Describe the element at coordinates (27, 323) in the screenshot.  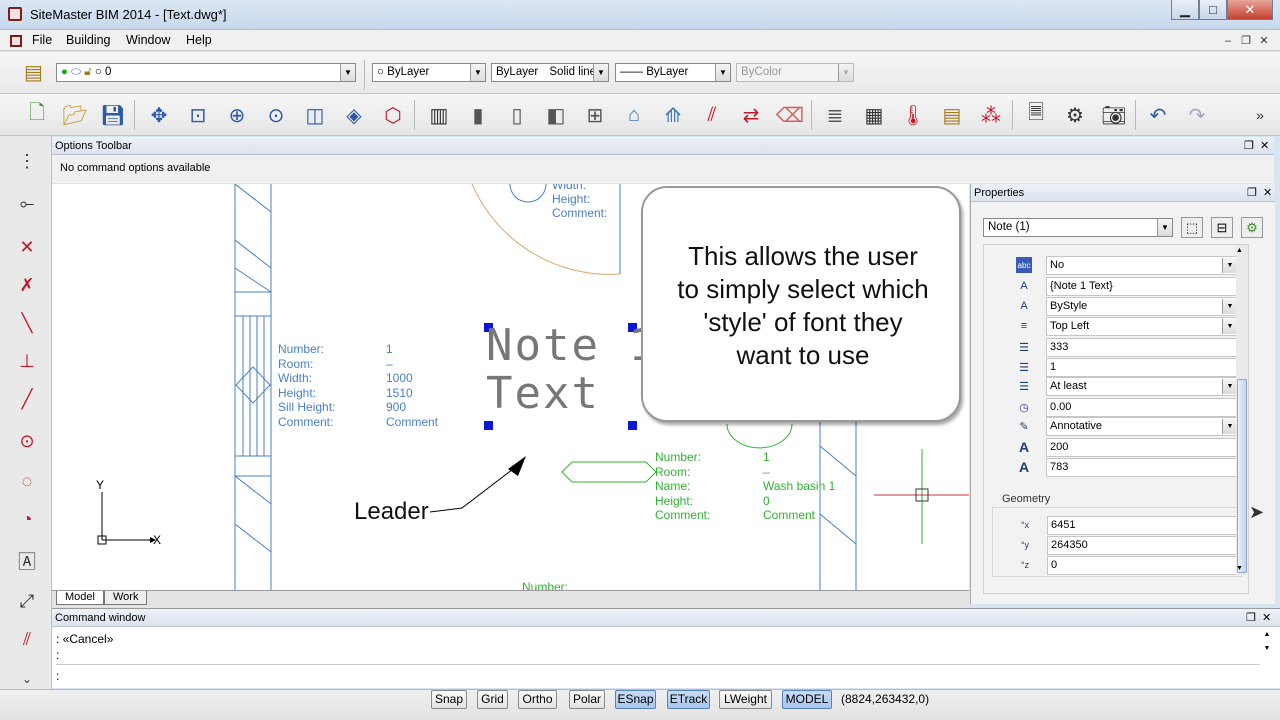
I see `line-icon: ╲` at that location.